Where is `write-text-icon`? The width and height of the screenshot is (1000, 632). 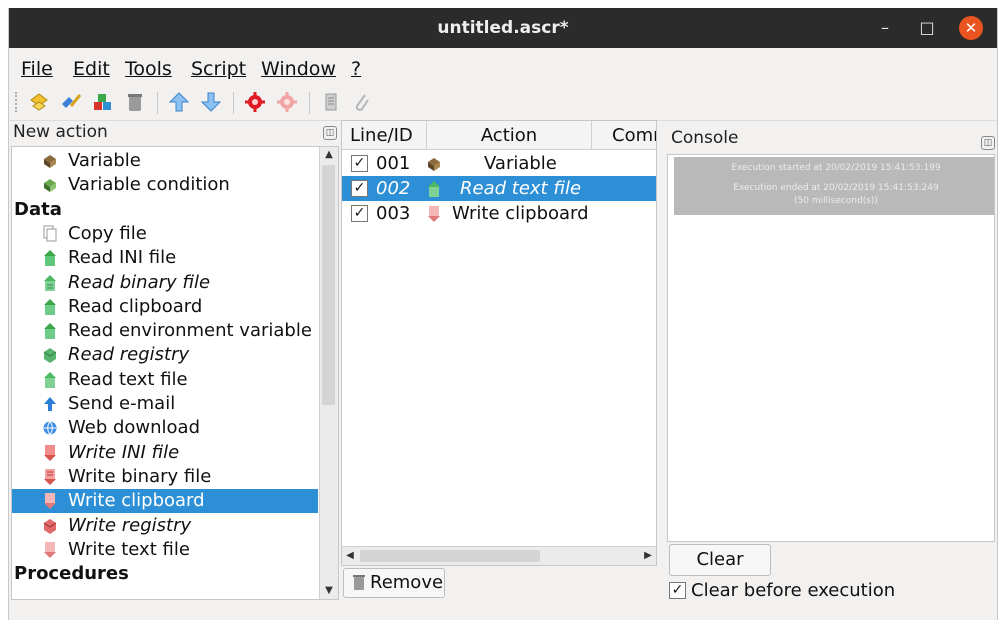
write-text-icon is located at coordinates (50, 550).